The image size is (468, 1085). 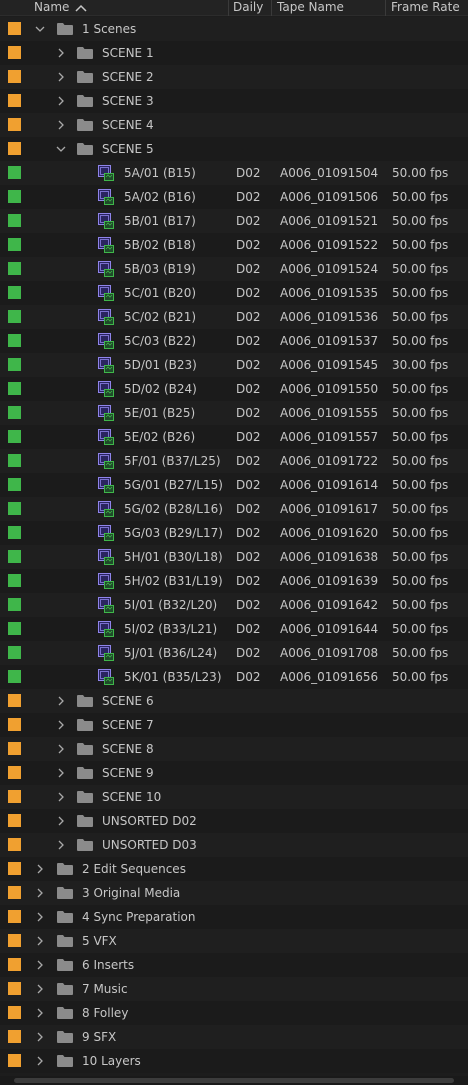 What do you see at coordinates (425, 7) in the screenshot?
I see `column-header-frame-rate: Frame Rate` at bounding box center [425, 7].